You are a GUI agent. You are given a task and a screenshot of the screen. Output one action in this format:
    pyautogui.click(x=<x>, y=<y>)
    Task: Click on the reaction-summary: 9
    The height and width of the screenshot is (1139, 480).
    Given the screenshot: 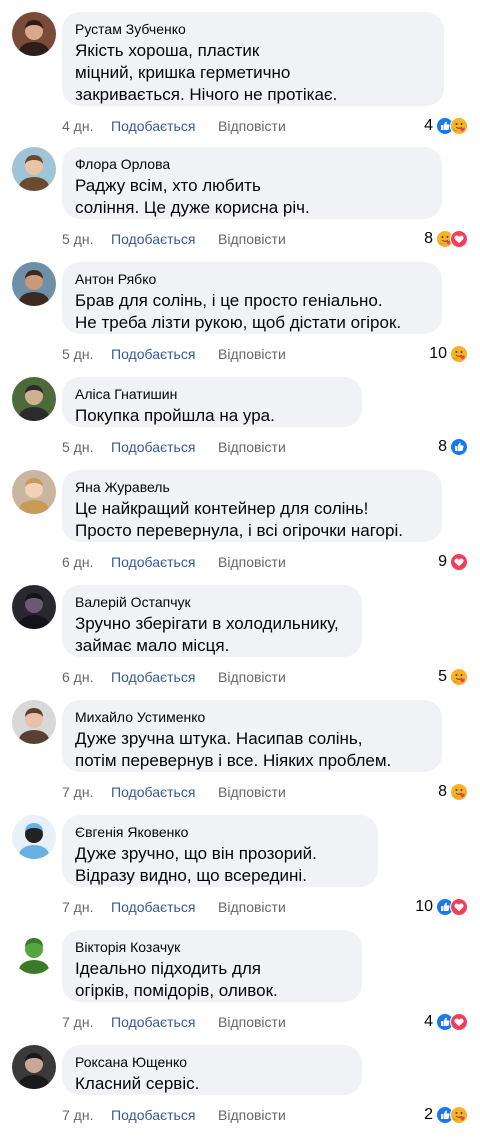 What is the action you would take?
    pyautogui.click(x=453, y=562)
    